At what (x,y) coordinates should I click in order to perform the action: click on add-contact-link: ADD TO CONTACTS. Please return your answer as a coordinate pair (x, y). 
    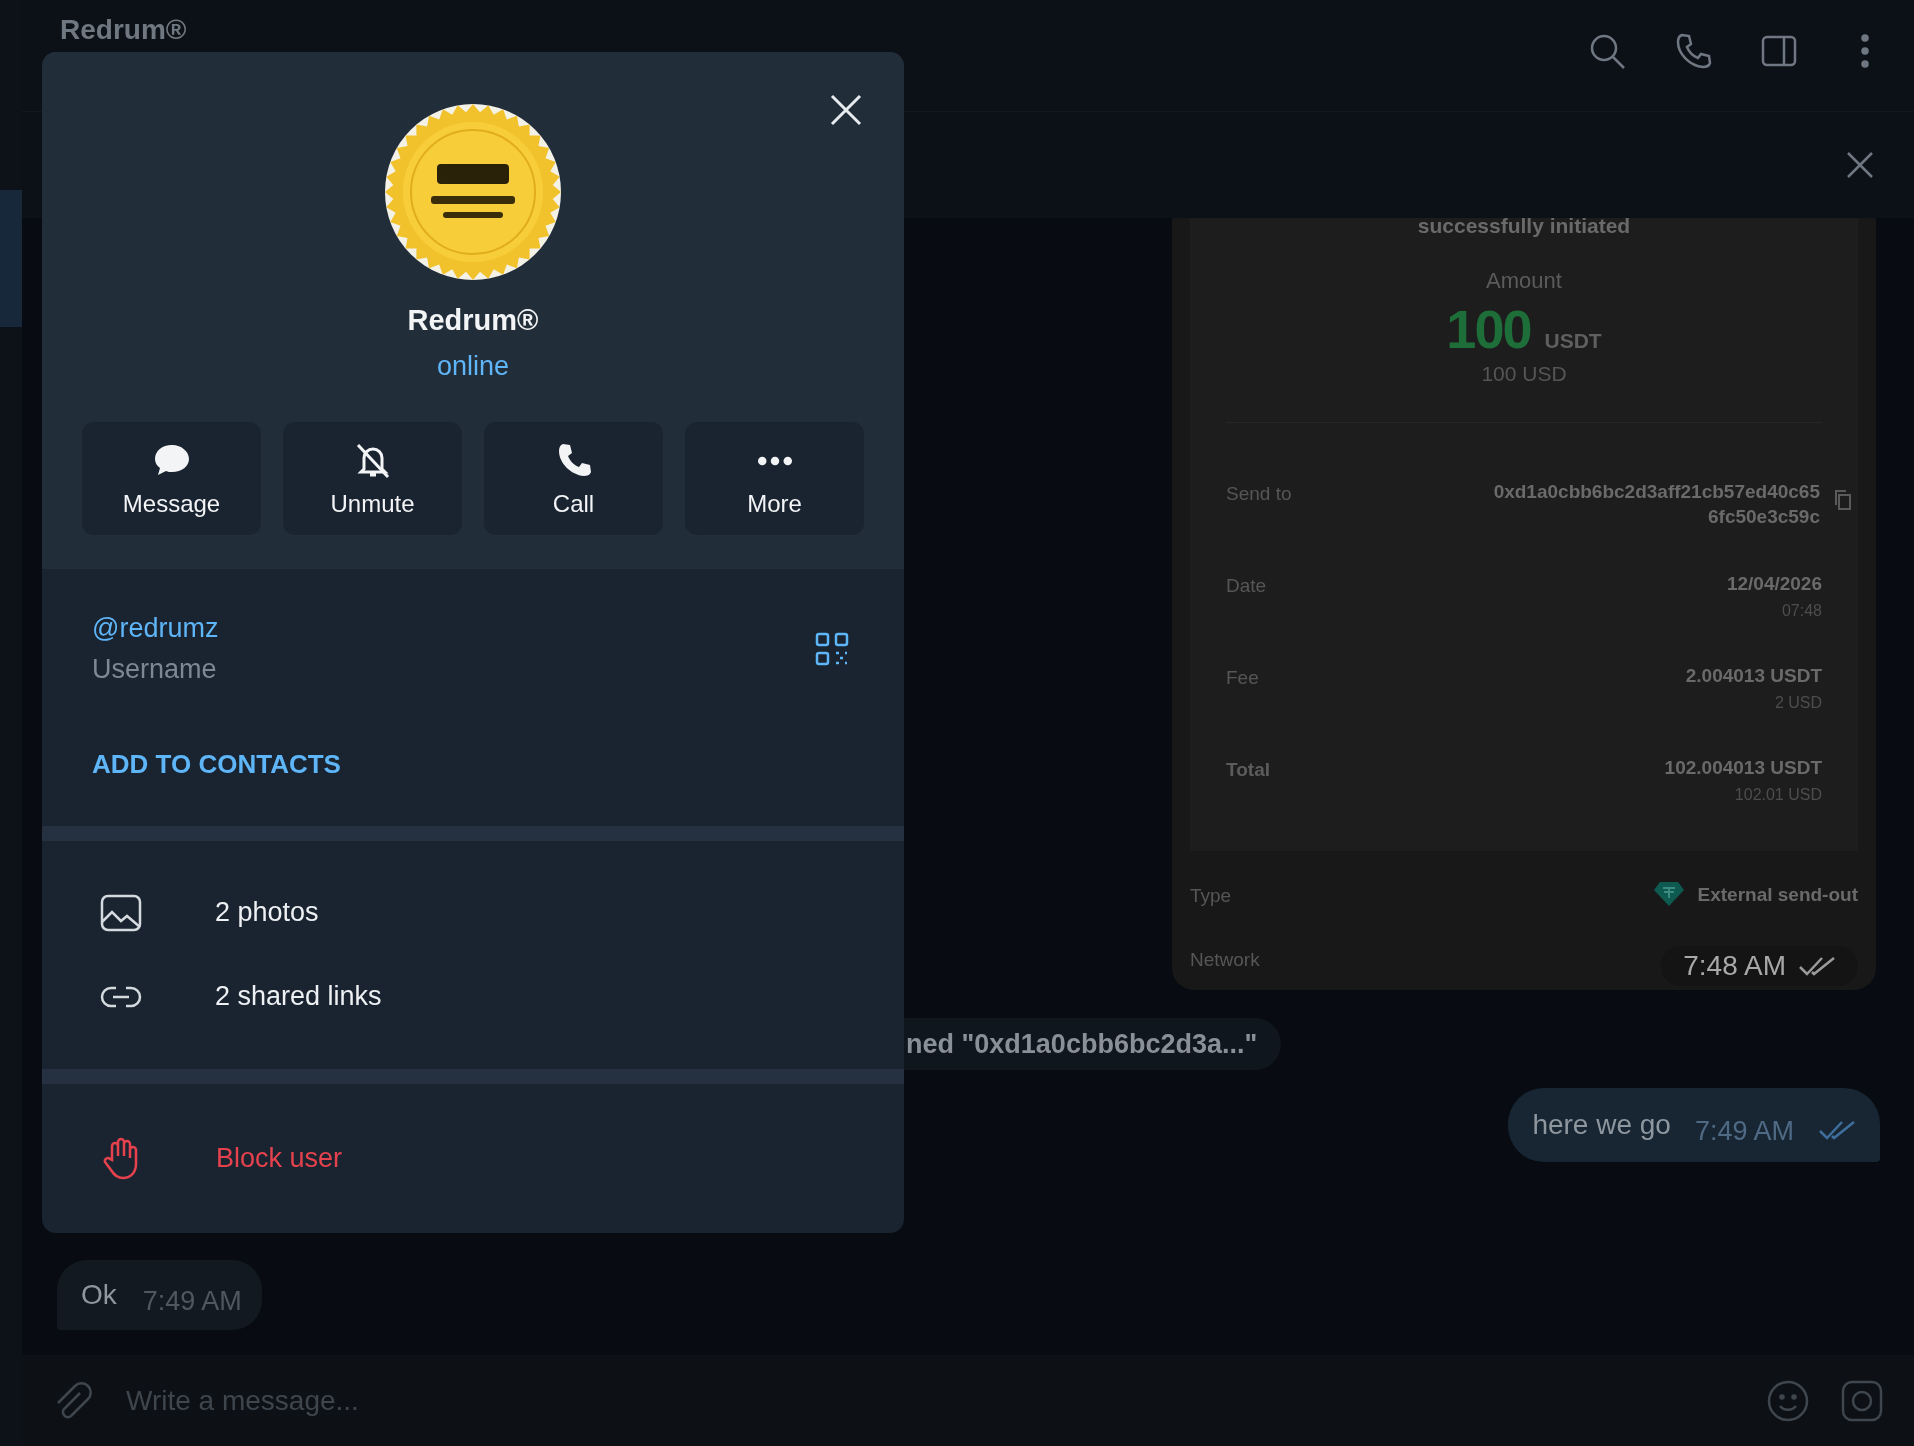
    Looking at the image, I should click on (216, 764).